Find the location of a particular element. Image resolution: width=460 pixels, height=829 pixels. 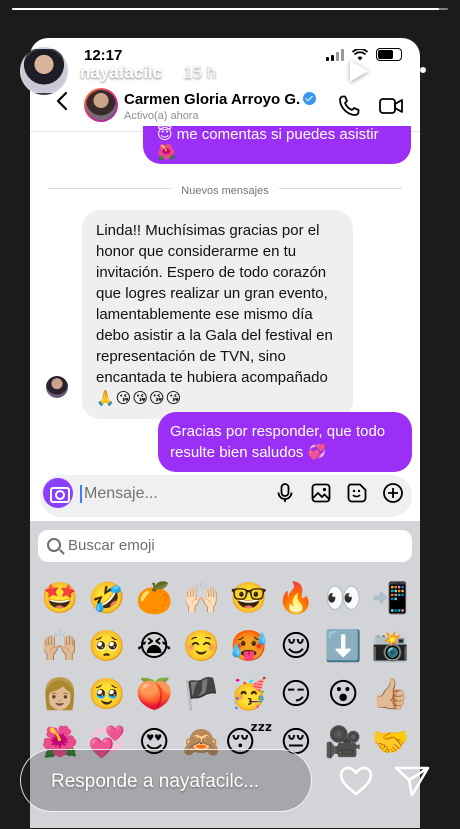

emoji-key: 🍊 is located at coordinates (154, 599).